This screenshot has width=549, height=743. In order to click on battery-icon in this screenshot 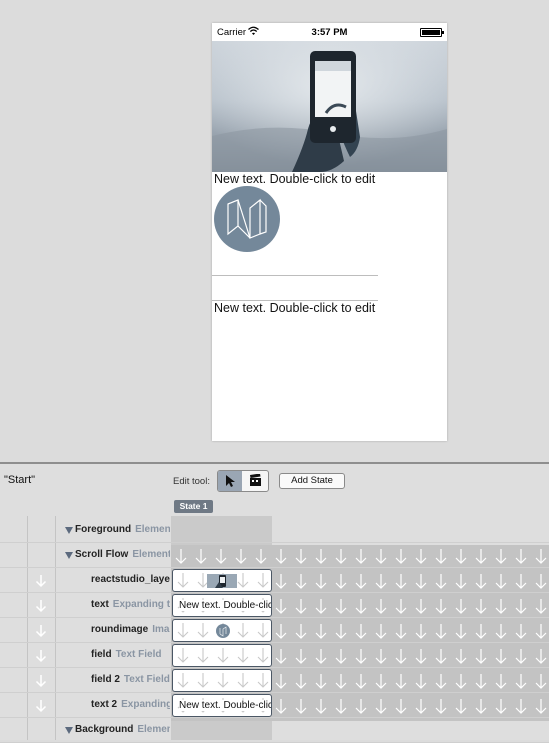, I will do `click(432, 32)`.